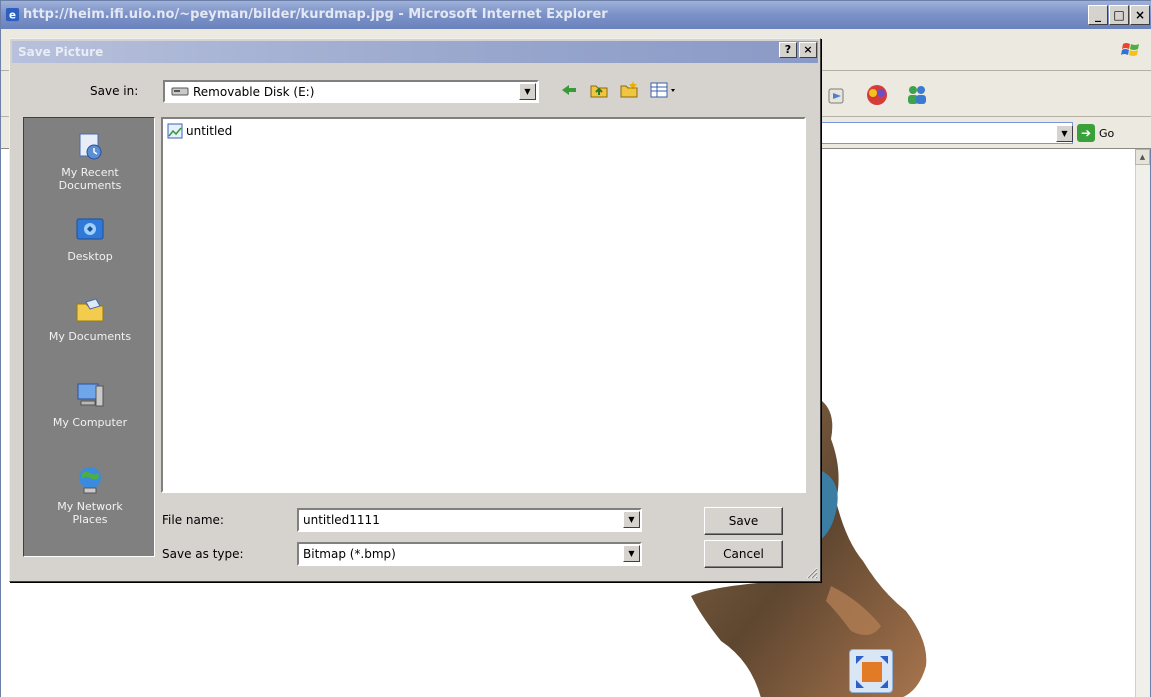 This screenshot has height=697, width=1151. I want to click on save-in-label: Save in:, so click(114, 91).